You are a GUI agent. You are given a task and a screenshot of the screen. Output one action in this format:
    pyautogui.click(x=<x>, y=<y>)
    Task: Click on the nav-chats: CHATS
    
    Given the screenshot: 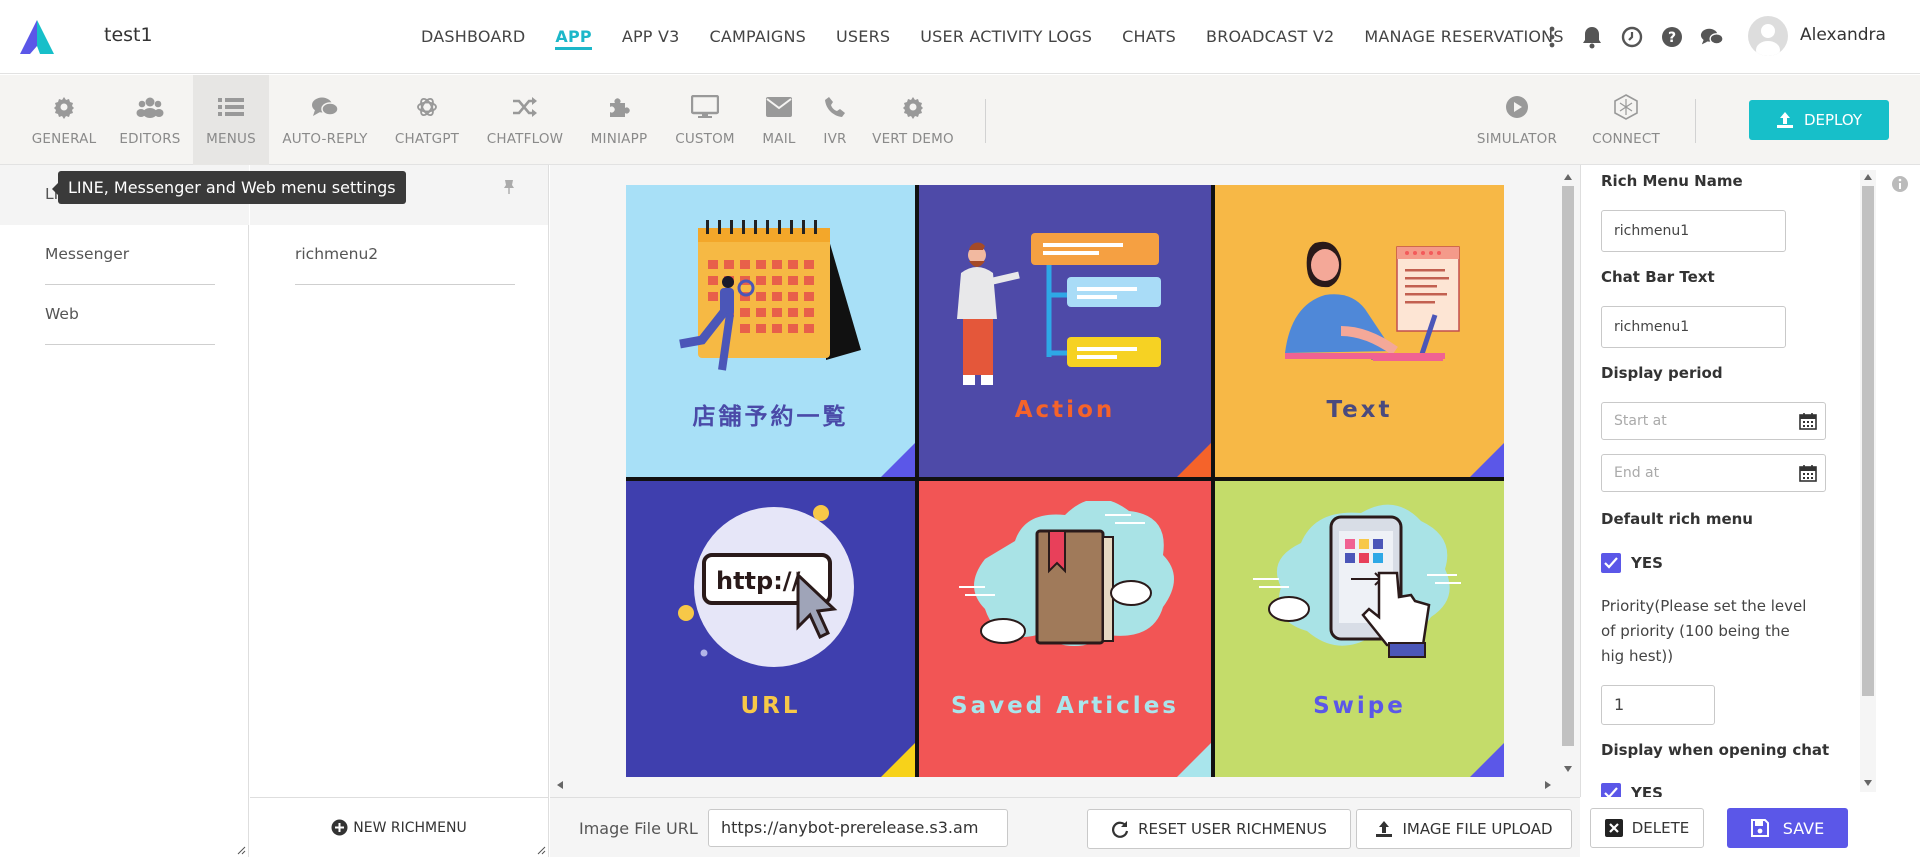 What is the action you would take?
    pyautogui.click(x=1149, y=37)
    